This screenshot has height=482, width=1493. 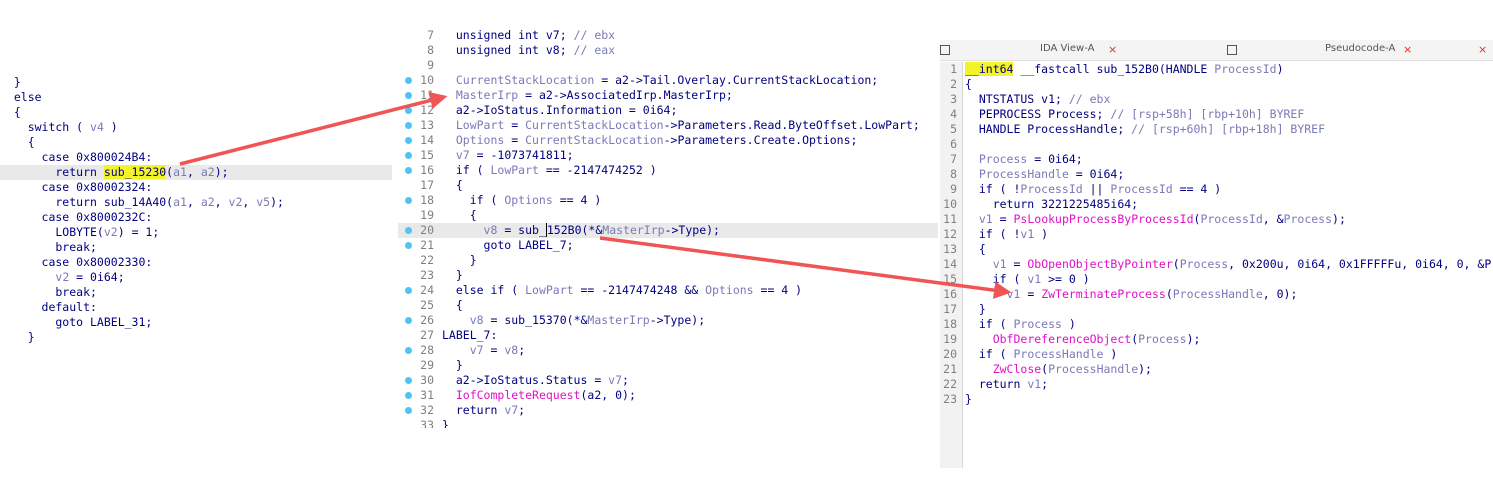 What do you see at coordinates (196, 232) in the screenshot?
I see `code-line: LOBYTE(v2) = 1;` at bounding box center [196, 232].